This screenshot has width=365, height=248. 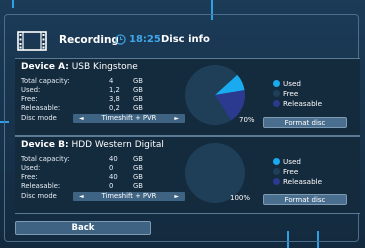 What do you see at coordinates (89, 40) in the screenshot?
I see `page-title: Recording` at bounding box center [89, 40].